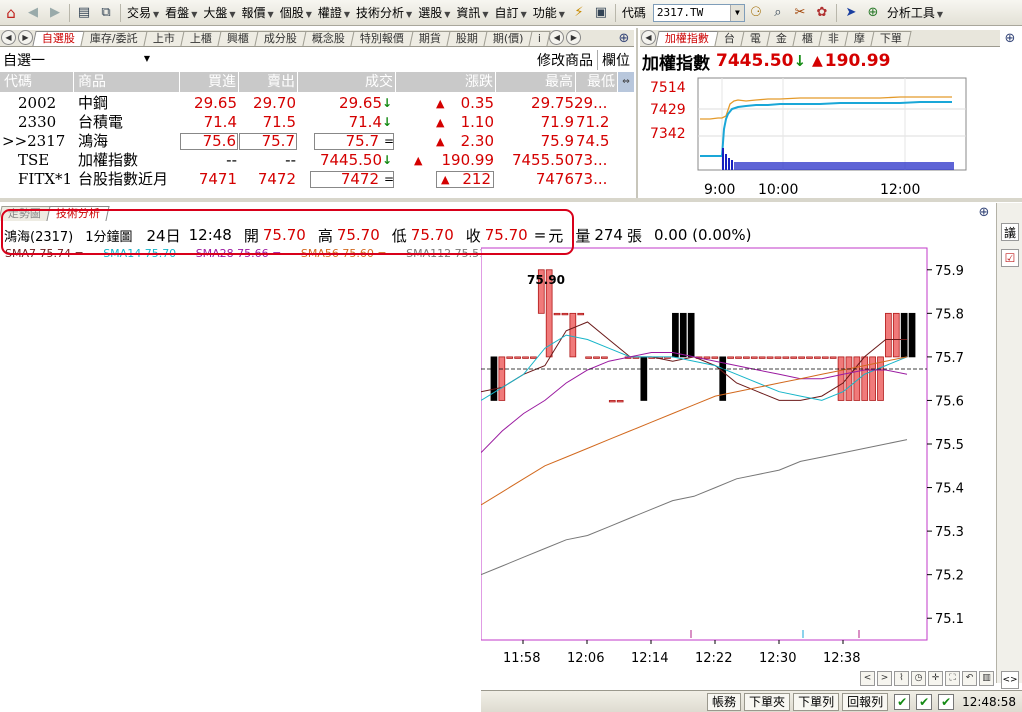  What do you see at coordinates (698, 12) in the screenshot?
I see `code-input: 2317.TW ▼` at bounding box center [698, 12].